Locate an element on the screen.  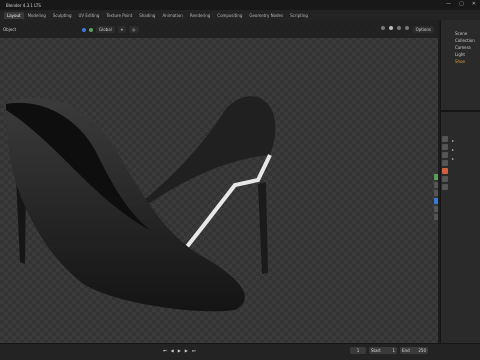
outliner-row: Collection is located at coordinates (460, 40).